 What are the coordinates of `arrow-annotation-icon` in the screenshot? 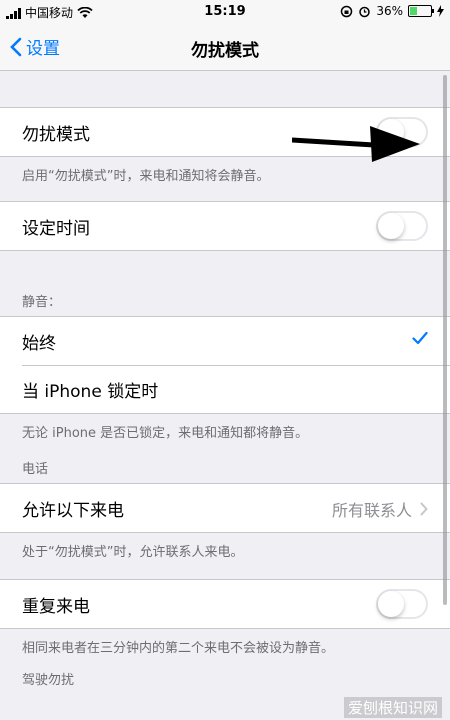 It's located at (356, 144).